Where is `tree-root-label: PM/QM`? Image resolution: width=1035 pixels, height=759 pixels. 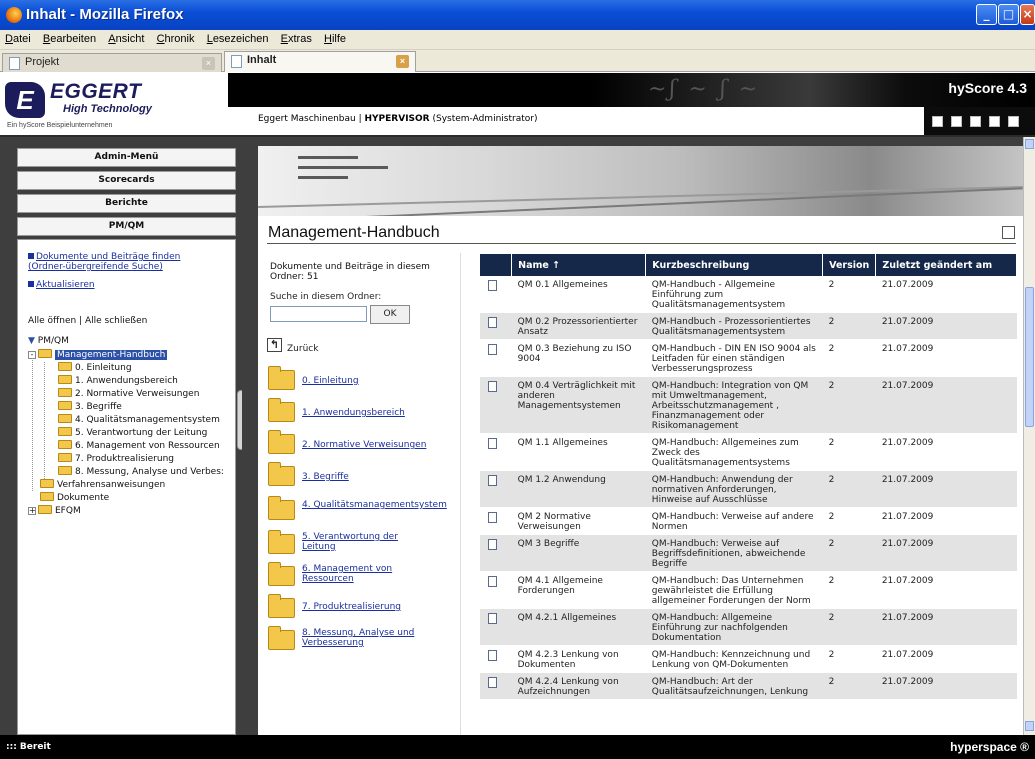 tree-root-label: PM/QM is located at coordinates (53, 341).